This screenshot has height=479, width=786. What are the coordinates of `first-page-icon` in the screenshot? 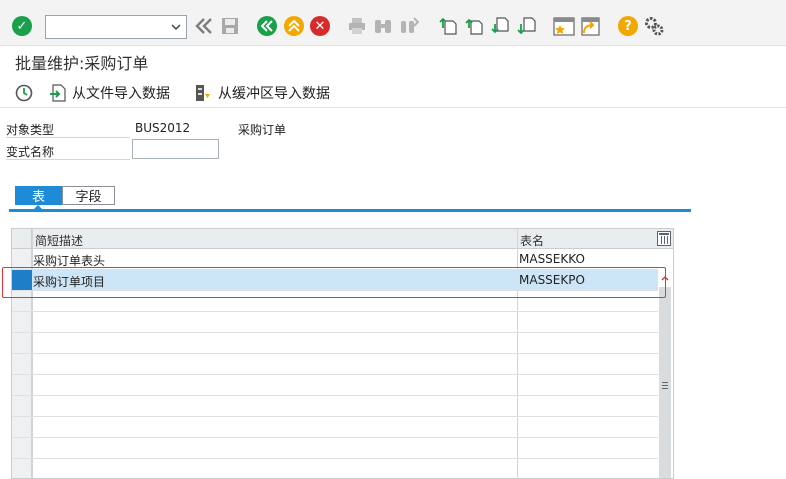 It's located at (448, 26).